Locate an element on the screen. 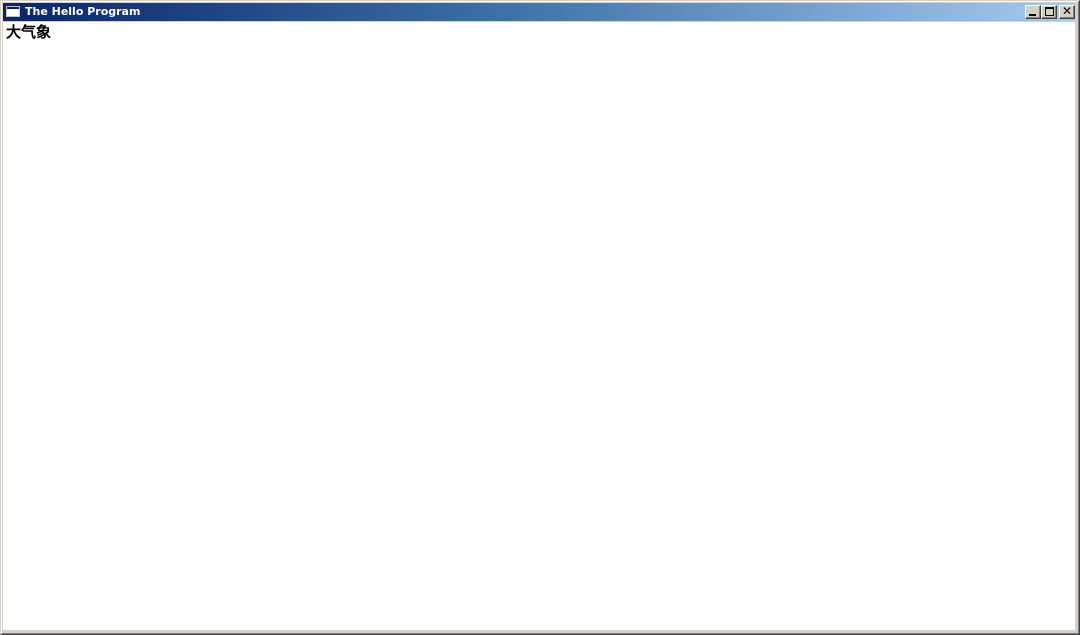  close-button: ✕ is located at coordinates (1067, 11).